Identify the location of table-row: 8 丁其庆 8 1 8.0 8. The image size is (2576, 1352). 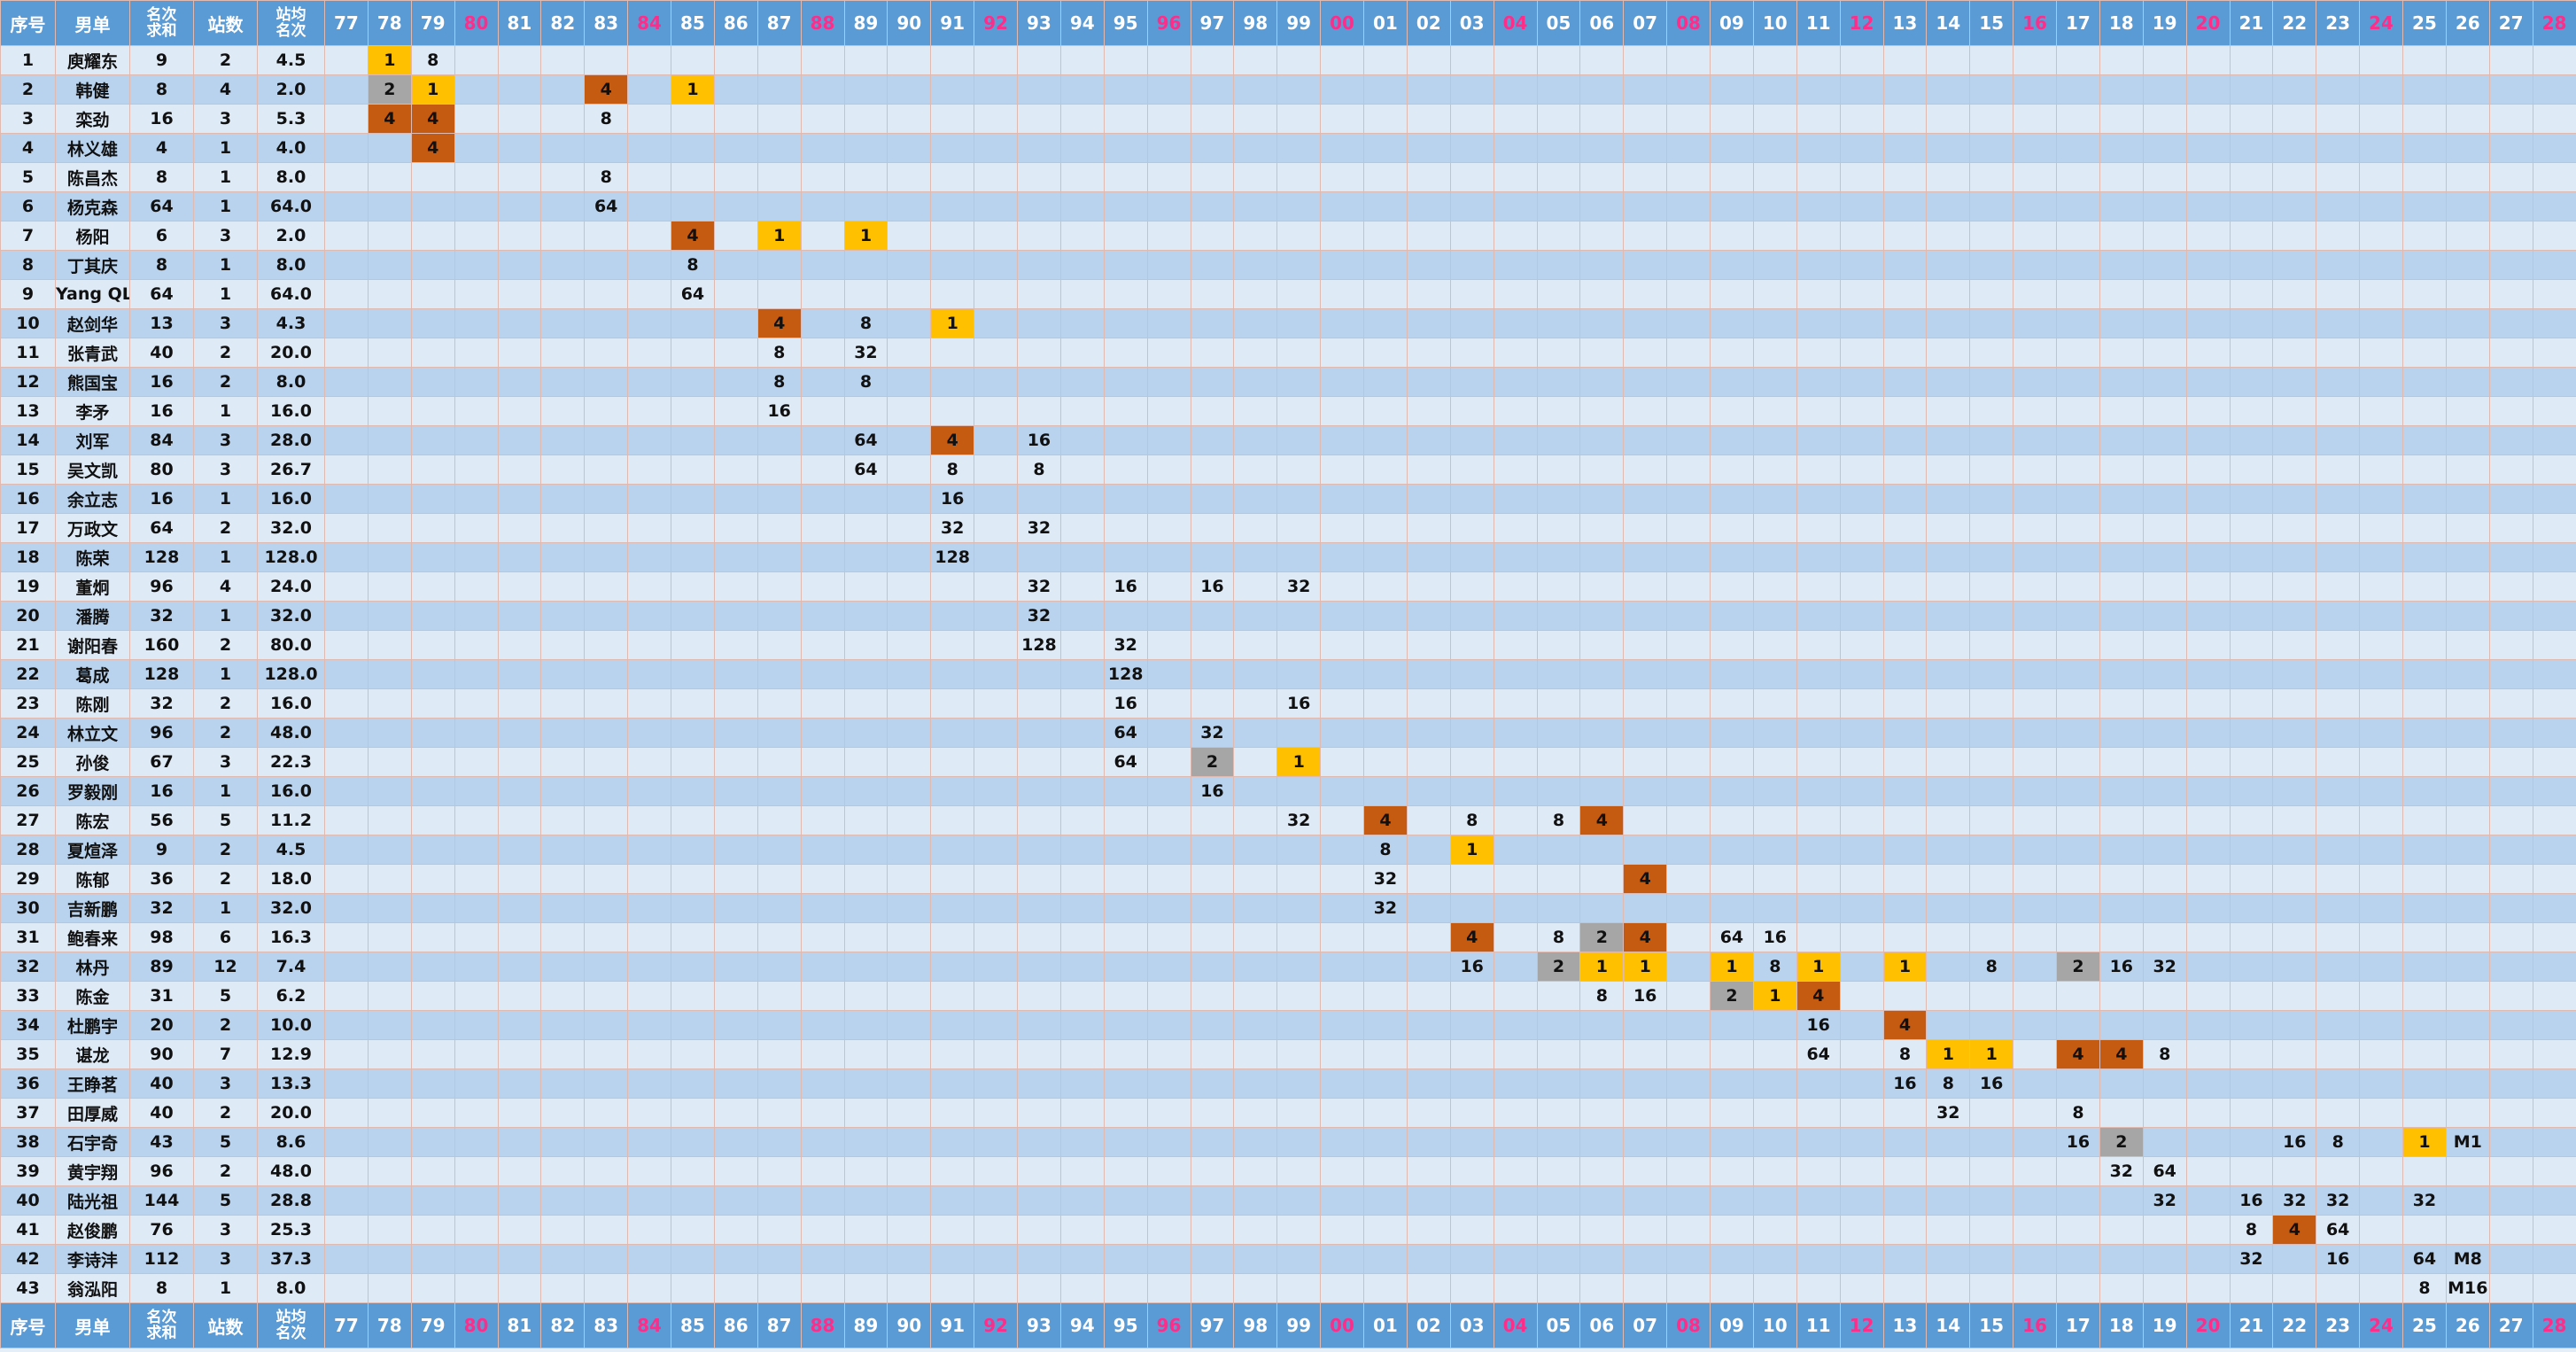
(1288, 265).